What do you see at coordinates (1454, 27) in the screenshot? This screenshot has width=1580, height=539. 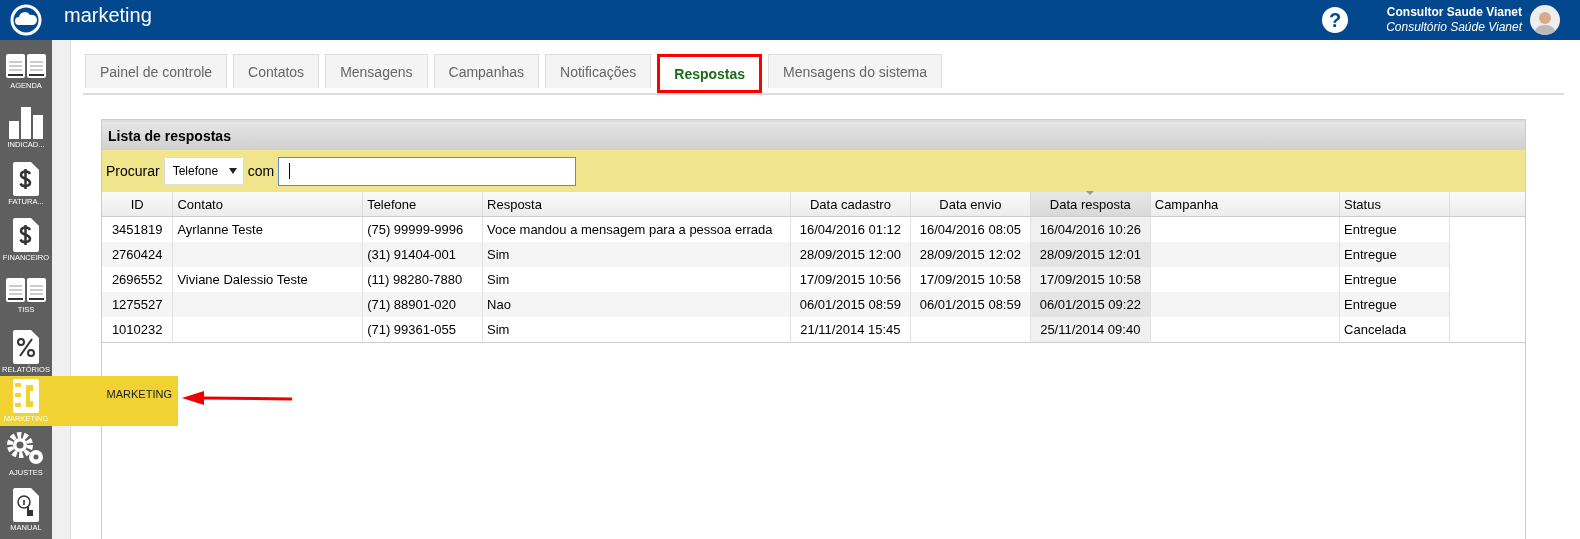 I see `clinic-name: Consultório Saúde Vianet` at bounding box center [1454, 27].